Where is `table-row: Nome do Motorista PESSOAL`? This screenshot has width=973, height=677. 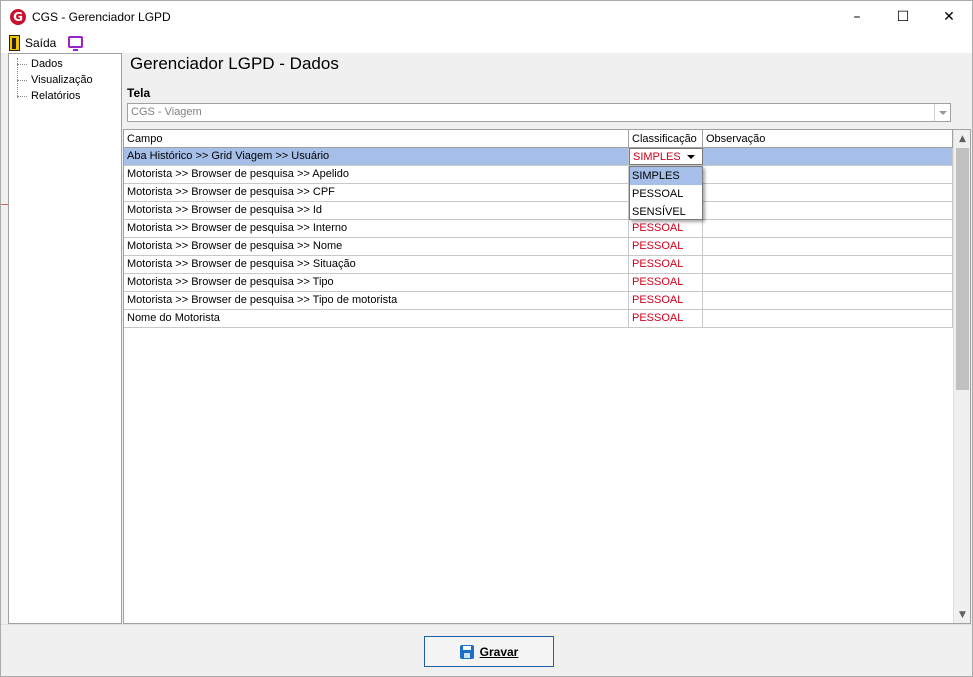 table-row: Nome do Motorista PESSOAL is located at coordinates (538, 319).